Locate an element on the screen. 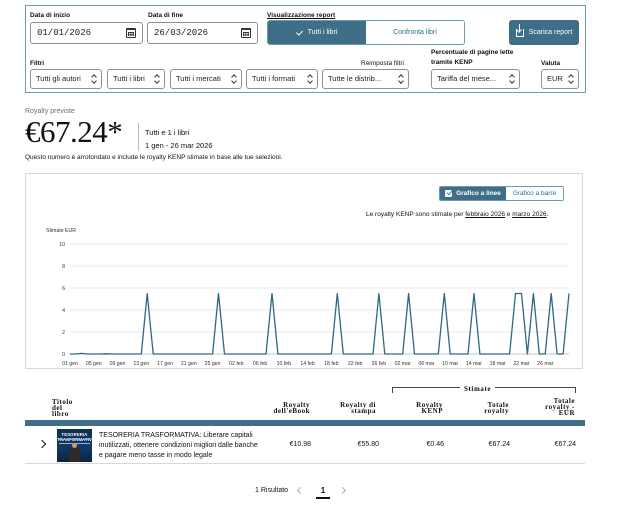 The width and height of the screenshot is (640, 511). download-report-button: Scarica report is located at coordinates (544, 32).